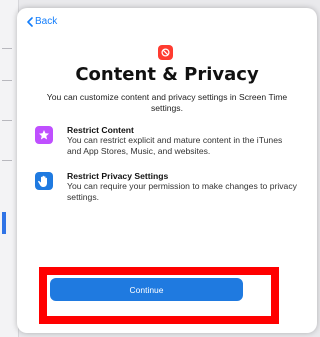 Image resolution: width=320 pixels, height=337 pixels. What do you see at coordinates (159, 295) in the screenshot?
I see `highlight-annotation` at bounding box center [159, 295].